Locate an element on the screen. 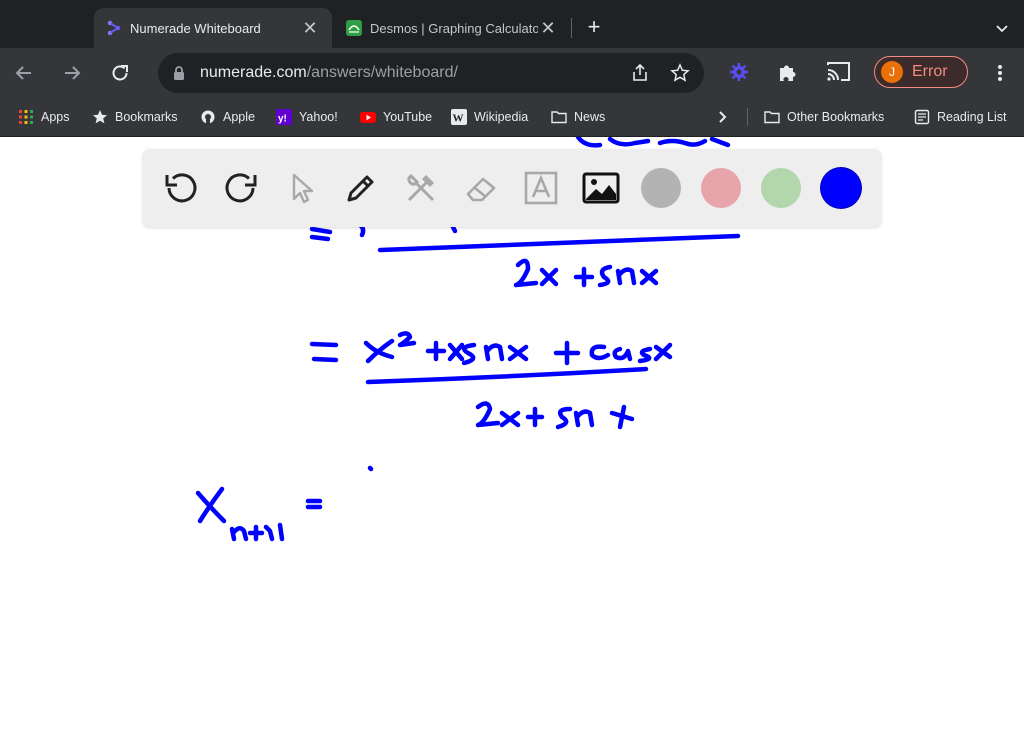 This screenshot has width=1024, height=742. bookmark-apps: Apps is located at coordinates (44, 117).